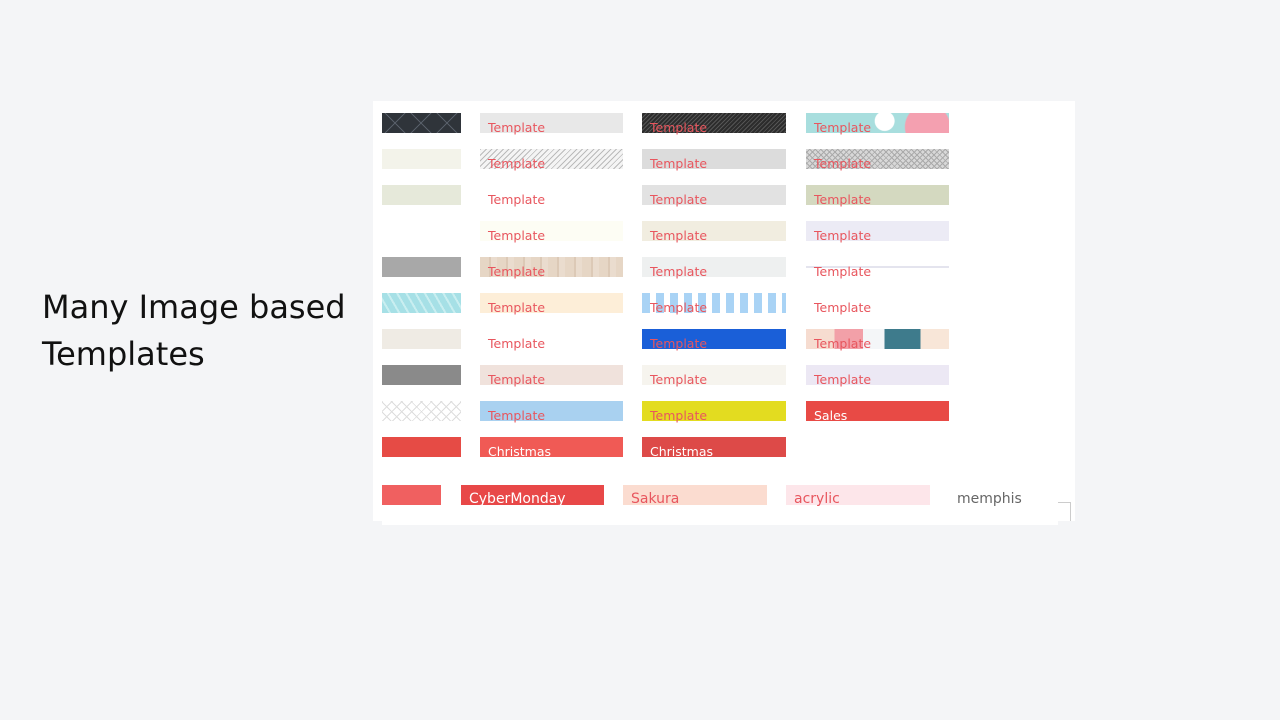 The height and width of the screenshot is (720, 1280). Describe the element at coordinates (194, 331) in the screenshot. I see `slide-heading: Many Image based Templates` at that location.